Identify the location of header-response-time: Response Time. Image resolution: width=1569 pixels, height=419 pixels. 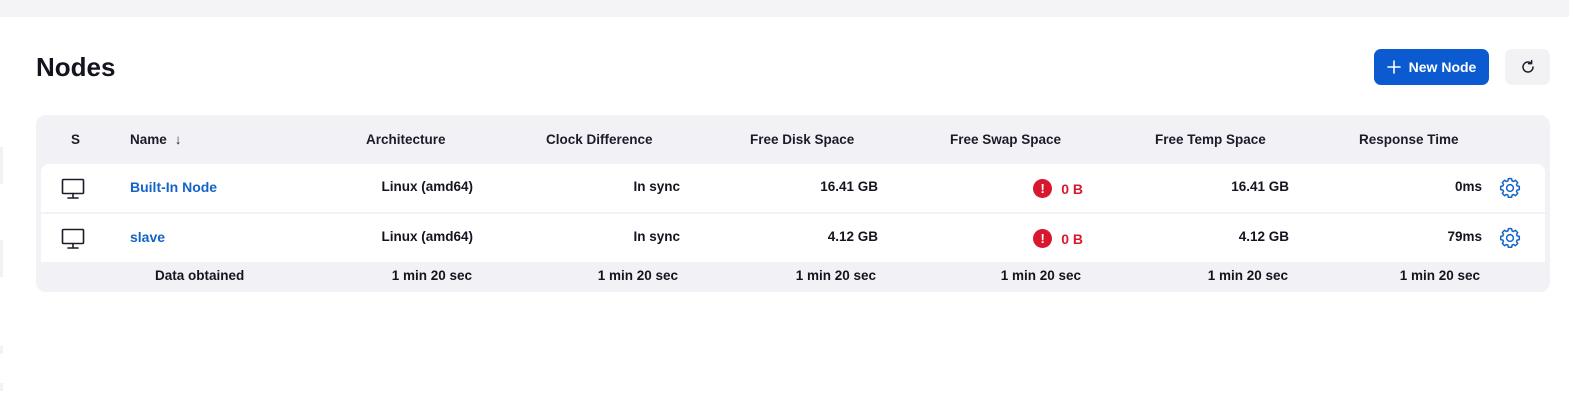
(1409, 139).